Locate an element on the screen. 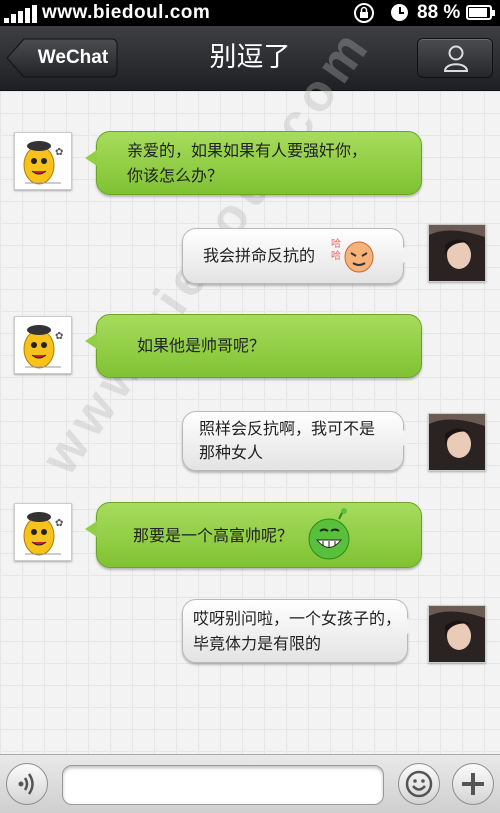 This screenshot has width=500, height=813. profile-button is located at coordinates (455, 58).